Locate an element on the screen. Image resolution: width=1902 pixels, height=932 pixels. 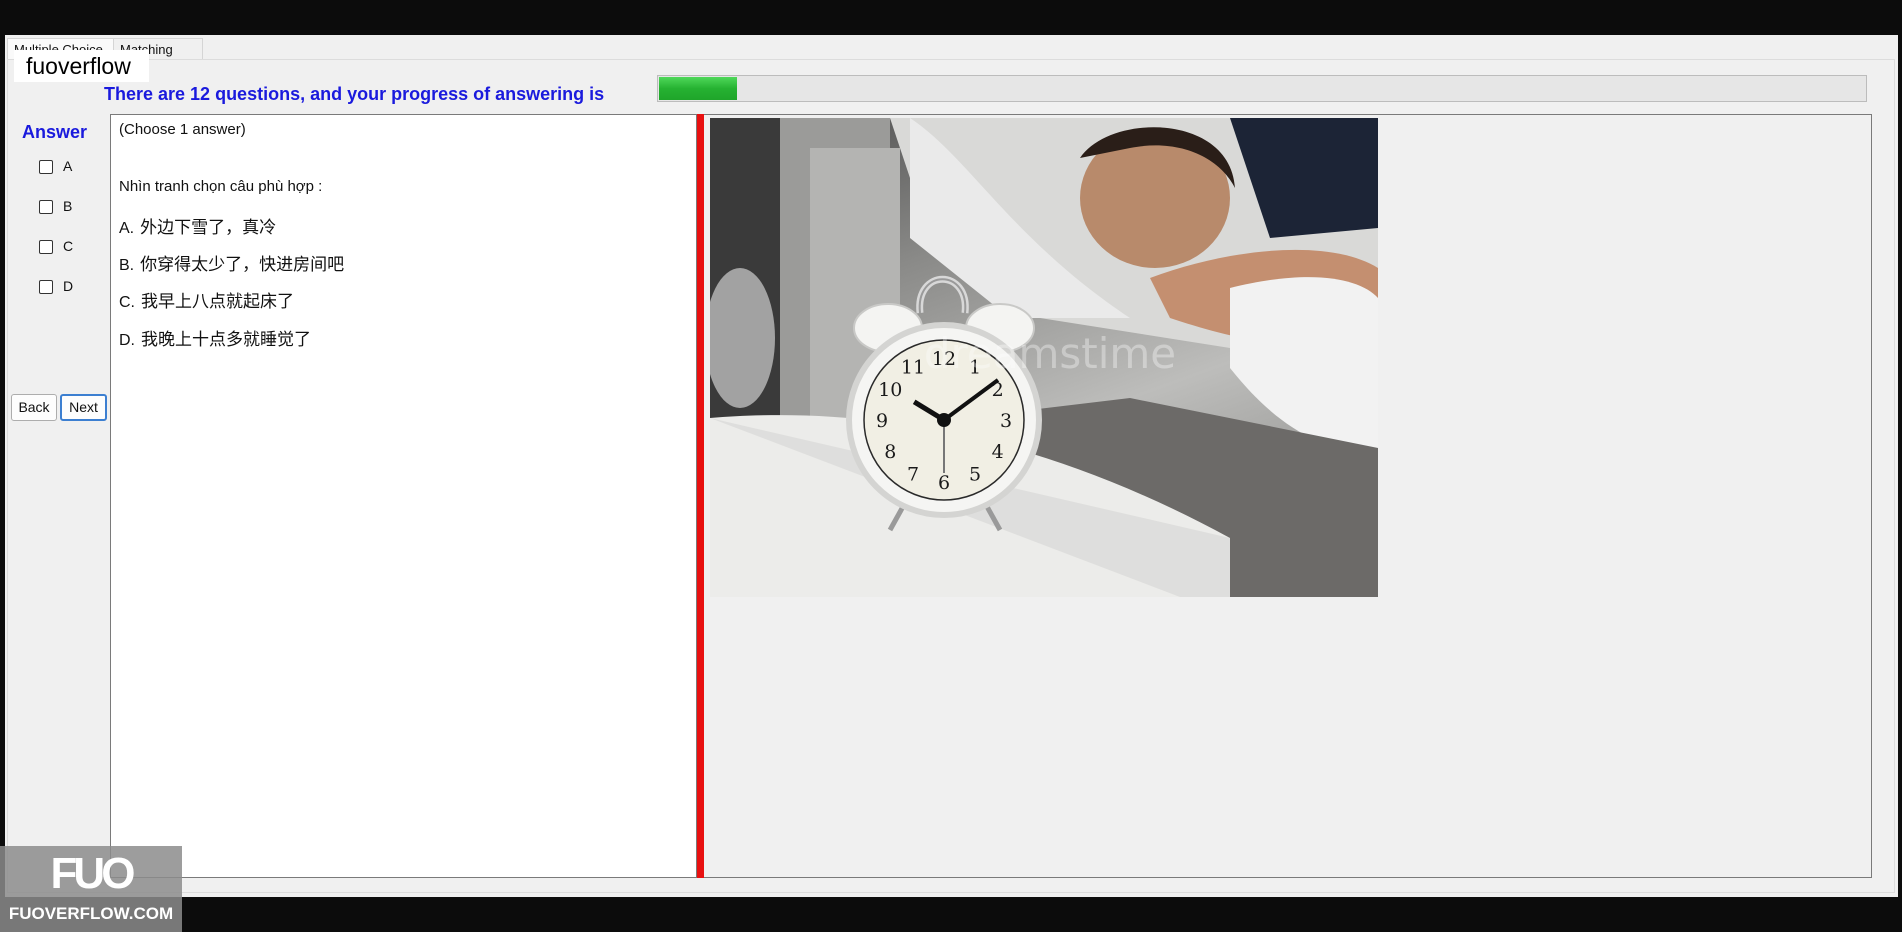
option-c-label: C is located at coordinates (68, 246).